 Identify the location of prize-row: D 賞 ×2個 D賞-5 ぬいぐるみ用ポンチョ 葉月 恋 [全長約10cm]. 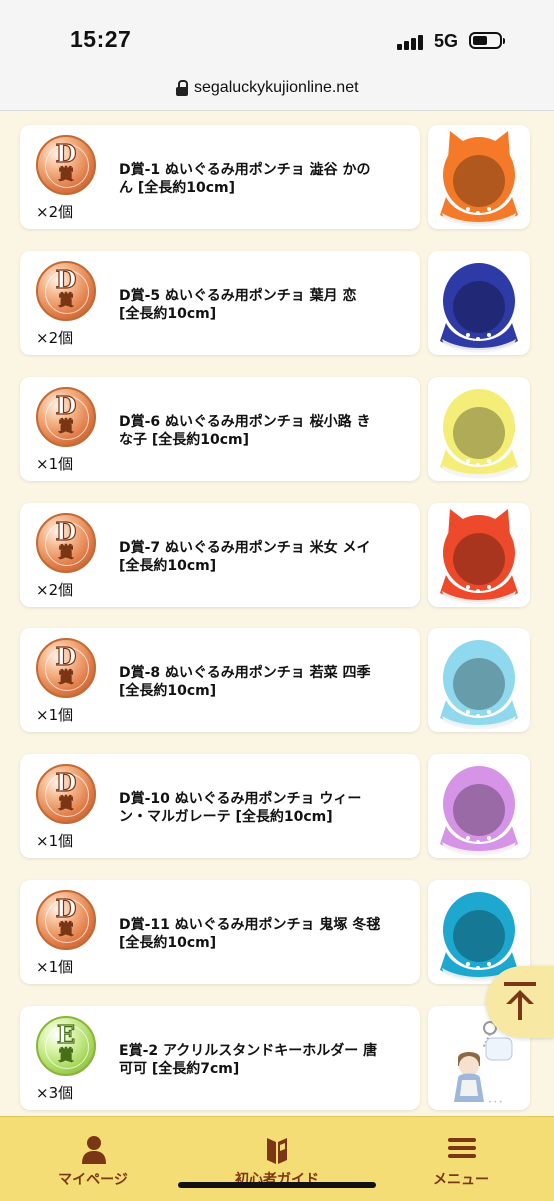
(275, 303).